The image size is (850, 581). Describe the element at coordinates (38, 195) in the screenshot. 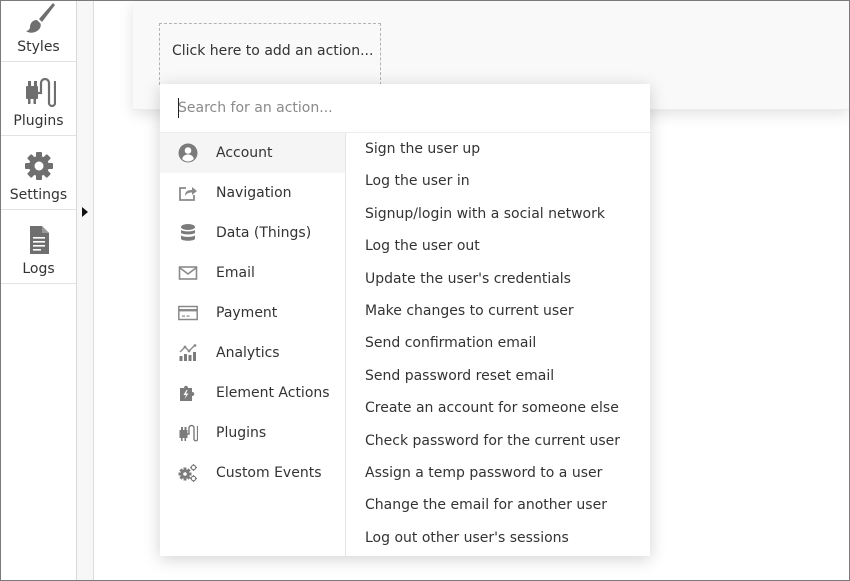

I see `sidebar-item-label: Settings` at that location.